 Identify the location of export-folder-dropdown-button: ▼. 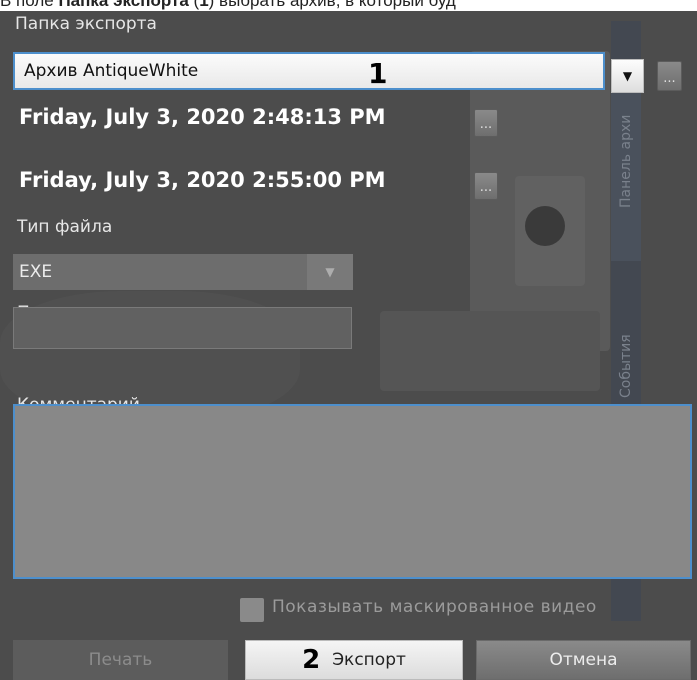
(627, 76).